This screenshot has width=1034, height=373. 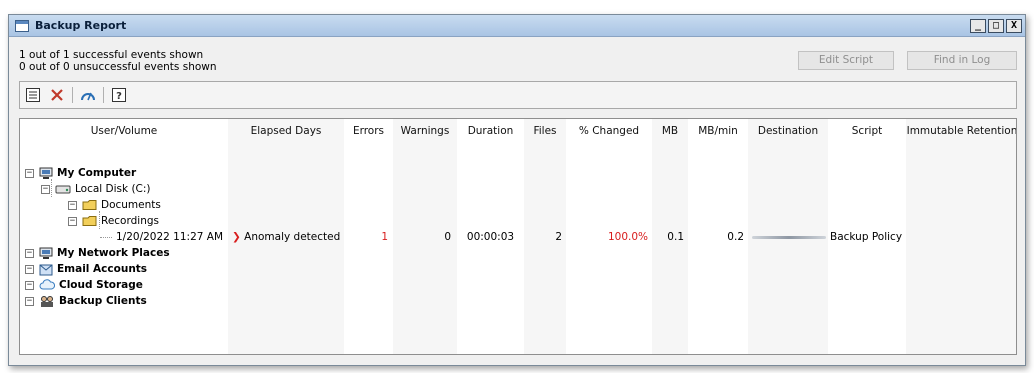 What do you see at coordinates (124, 131) in the screenshot?
I see `header-user-volume: User/Volume` at bounding box center [124, 131].